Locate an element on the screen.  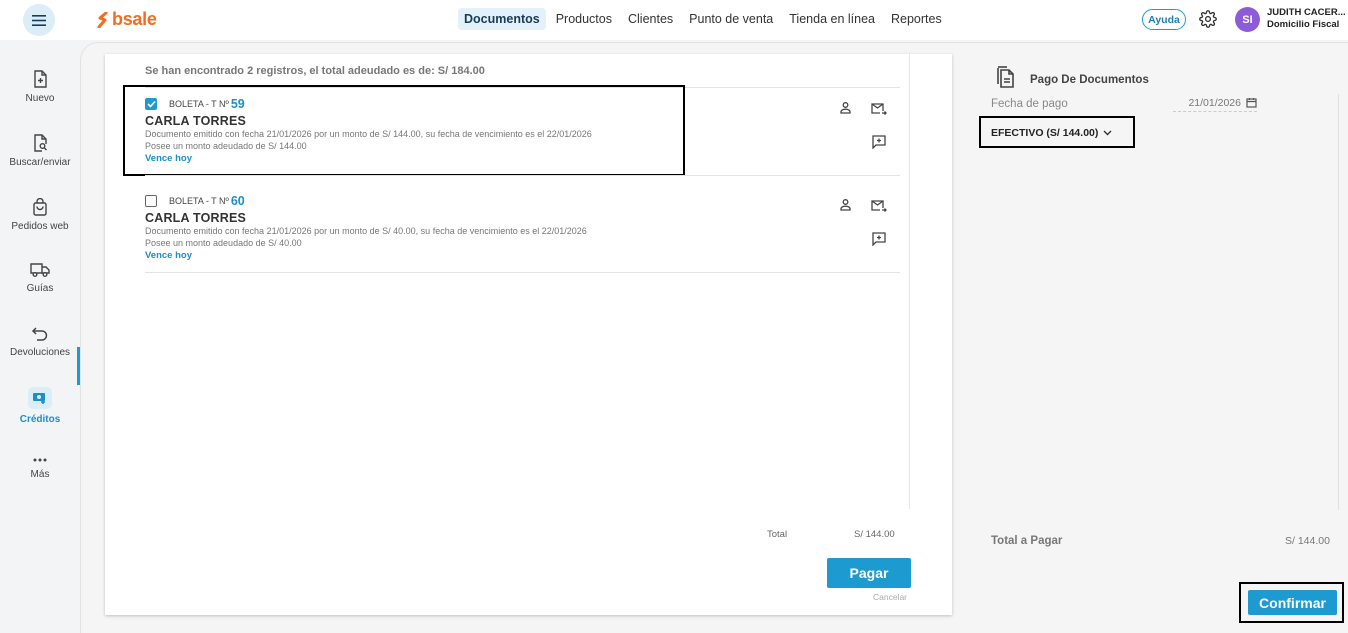
cancel-link: Cancelar is located at coordinates (890, 597).